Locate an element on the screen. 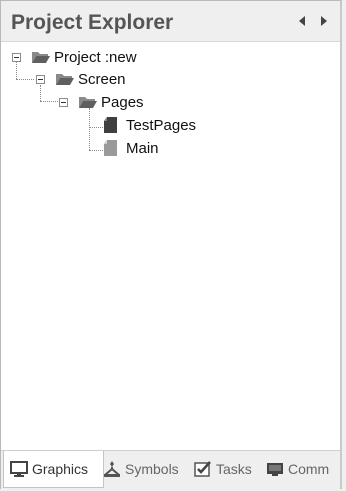  bottom-tab-bar: Graphics Symbols Tasks Comm is located at coordinates (170, 469).